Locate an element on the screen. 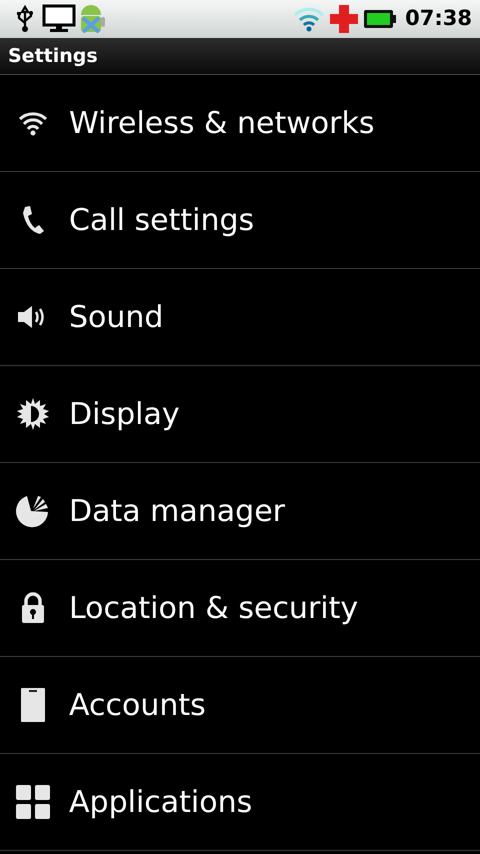 The height and width of the screenshot is (854, 480). item-label: Data manager is located at coordinates (177, 511).